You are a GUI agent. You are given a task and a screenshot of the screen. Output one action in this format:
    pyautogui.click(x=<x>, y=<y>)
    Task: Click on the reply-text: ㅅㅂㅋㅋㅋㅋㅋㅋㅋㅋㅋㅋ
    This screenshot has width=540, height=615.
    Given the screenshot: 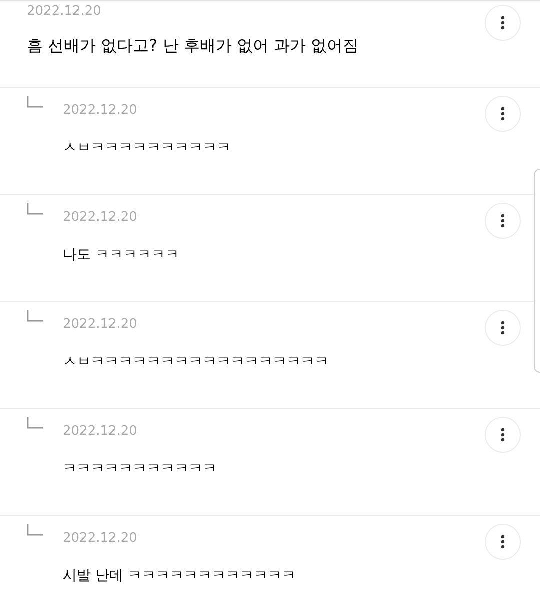 What is the action you would take?
    pyautogui.click(x=147, y=148)
    